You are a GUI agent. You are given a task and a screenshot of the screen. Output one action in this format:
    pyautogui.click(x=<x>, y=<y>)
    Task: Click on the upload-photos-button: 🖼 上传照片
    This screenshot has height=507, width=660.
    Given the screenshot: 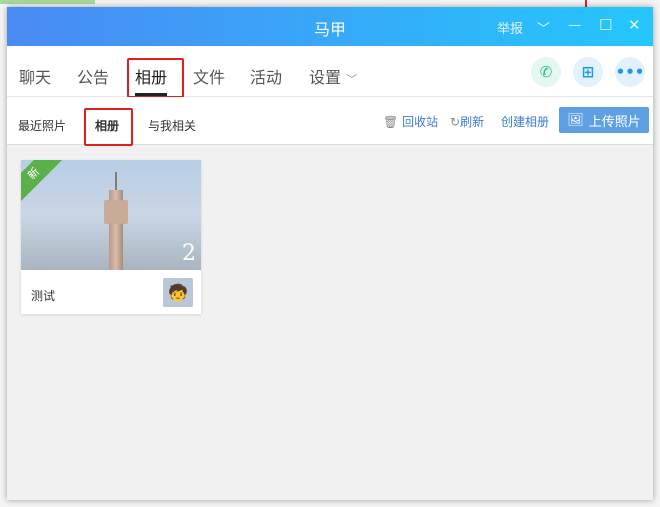 What is the action you would take?
    pyautogui.click(x=604, y=120)
    